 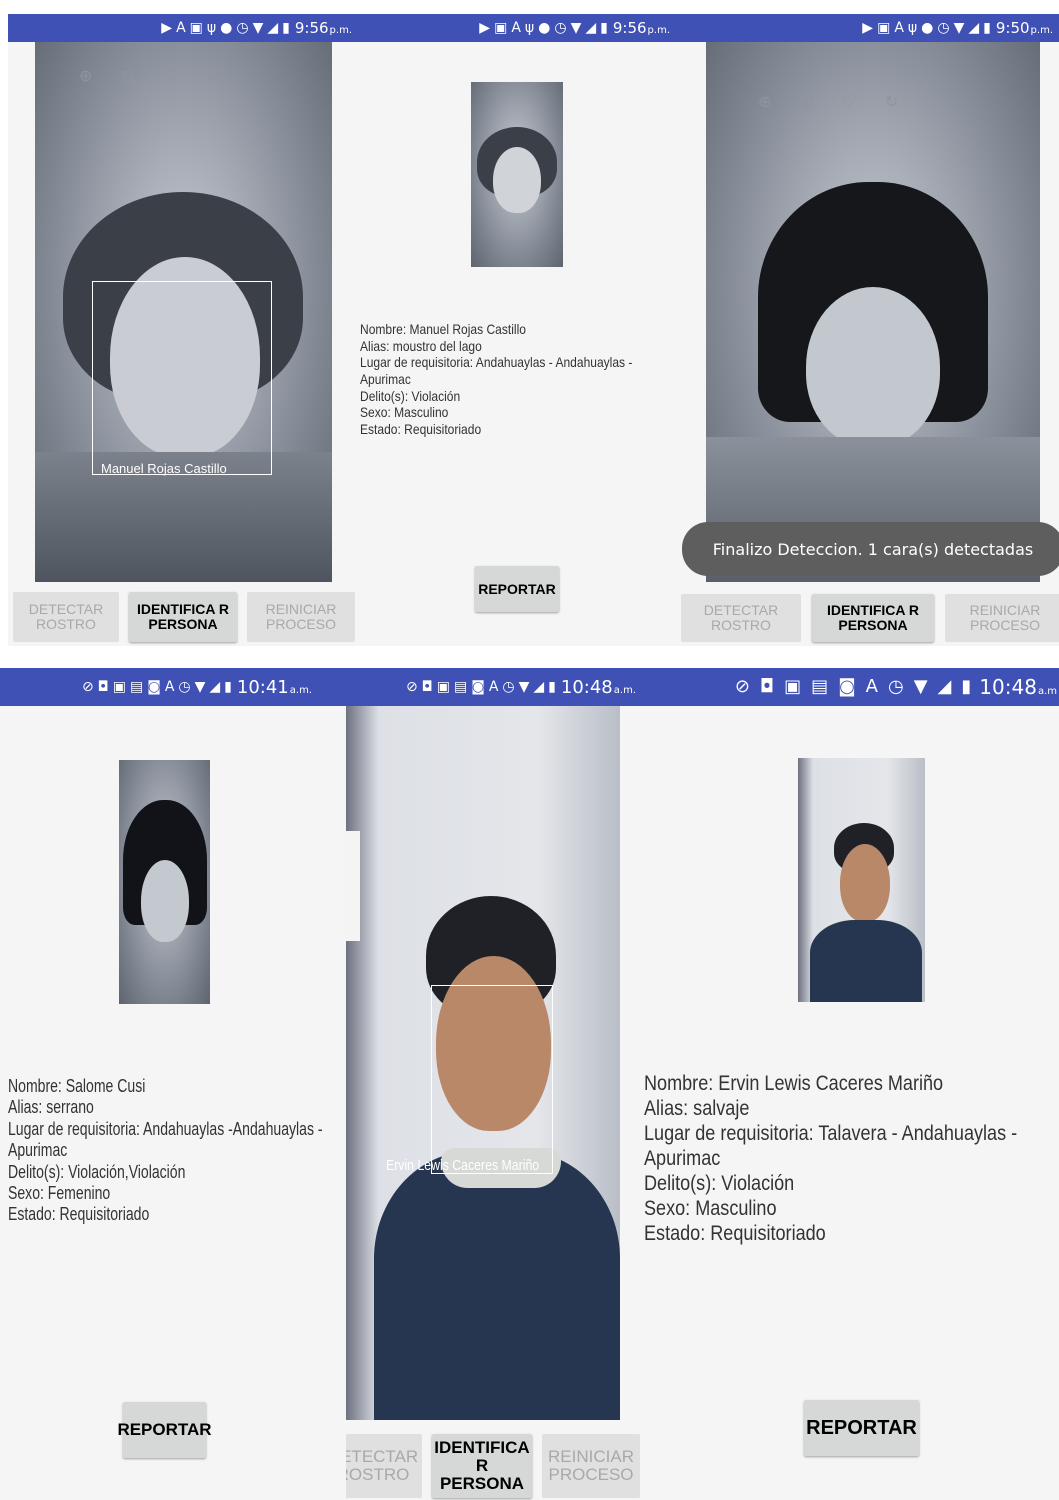 What do you see at coordinates (421, 345) in the screenshot?
I see `record-alias: Alias: moustro del lago` at bounding box center [421, 345].